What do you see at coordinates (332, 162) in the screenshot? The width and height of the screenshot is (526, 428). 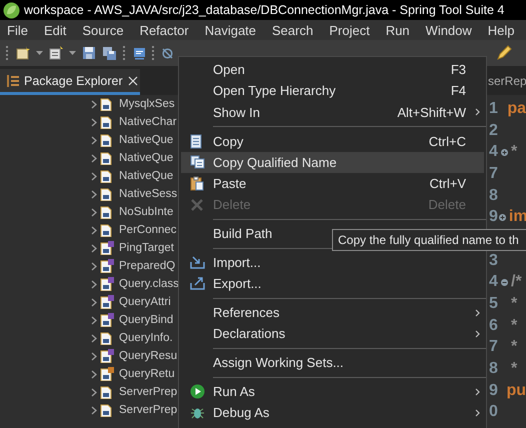 I see `context-menu-item: Copy Qualified Name` at bounding box center [332, 162].